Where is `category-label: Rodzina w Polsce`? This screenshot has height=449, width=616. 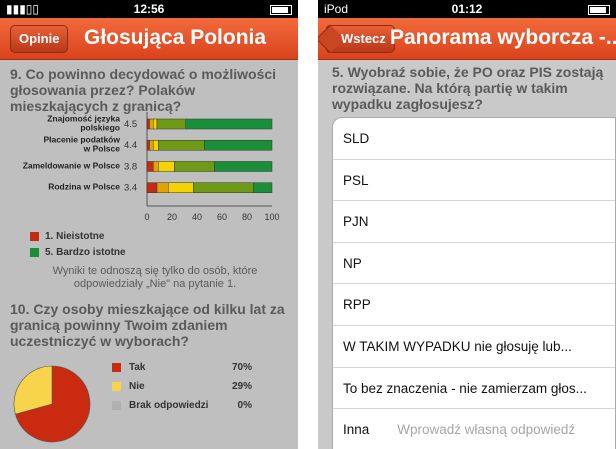 category-label: Rodzina w Polsce is located at coordinates (84, 187).